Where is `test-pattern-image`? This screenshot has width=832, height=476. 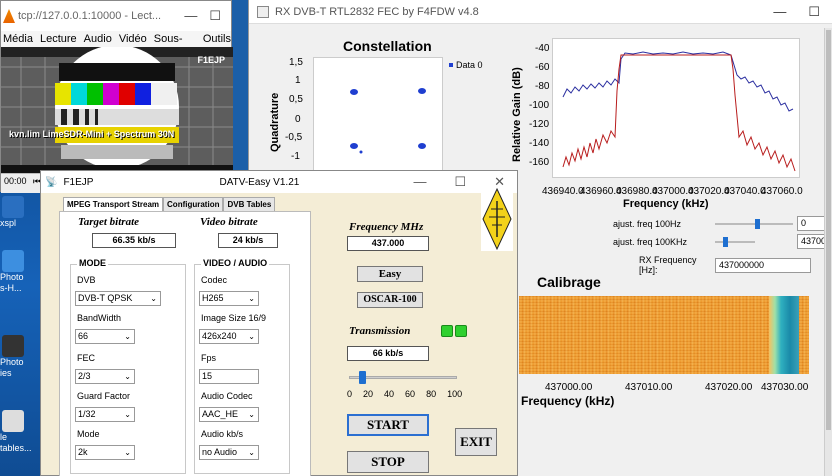 test-pattern-image is located at coordinates (117, 110).